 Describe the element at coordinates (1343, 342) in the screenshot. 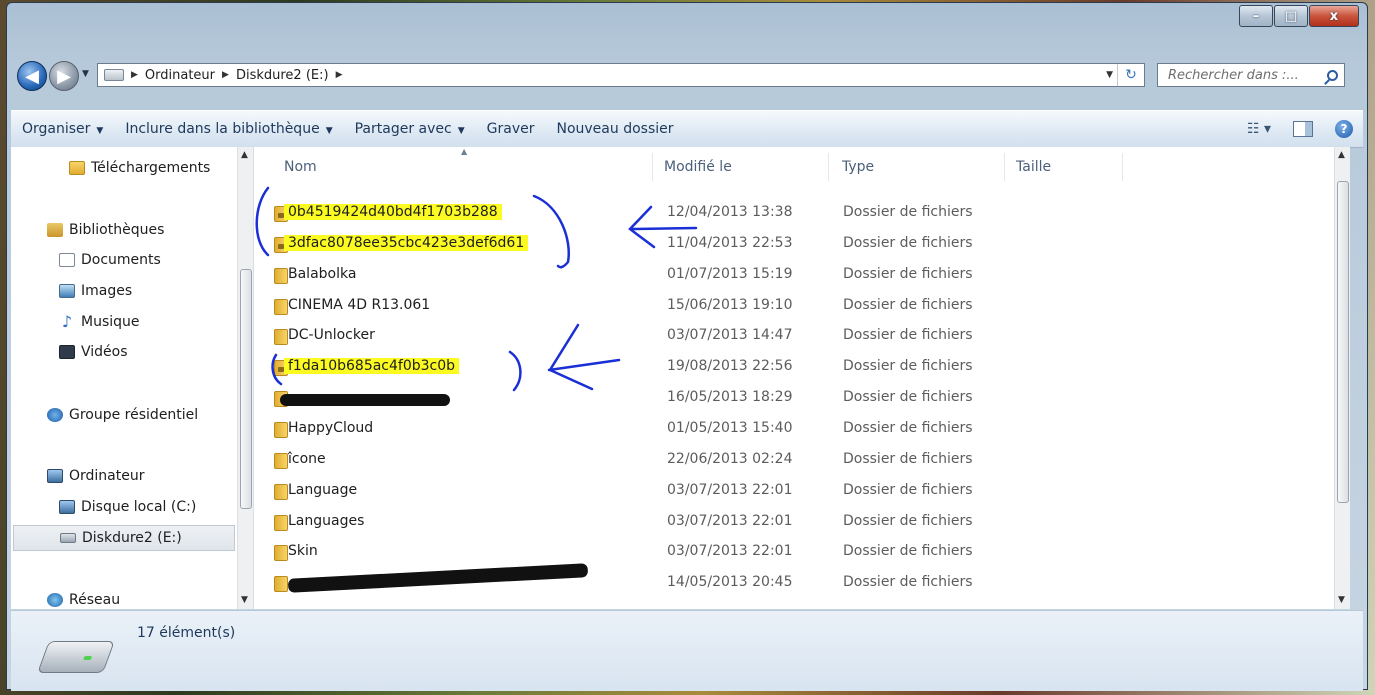

I see `file-list-scroll-thumb` at that location.